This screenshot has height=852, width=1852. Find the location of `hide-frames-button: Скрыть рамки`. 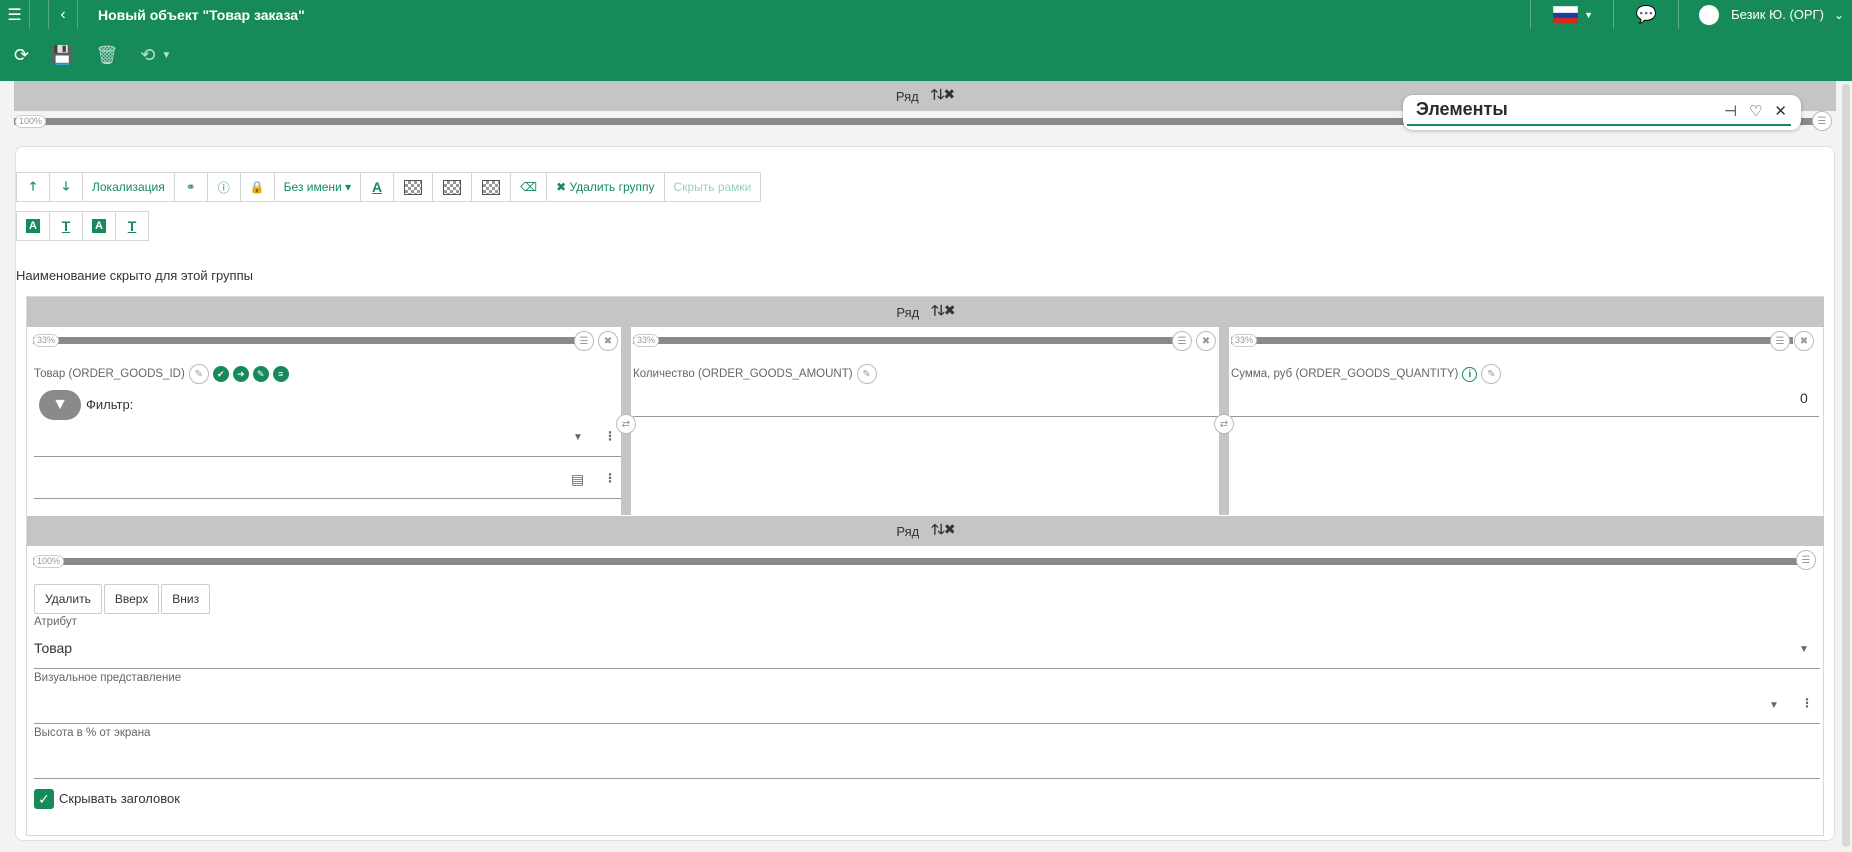

hide-frames-button: Скрыть рамки is located at coordinates (712, 187).